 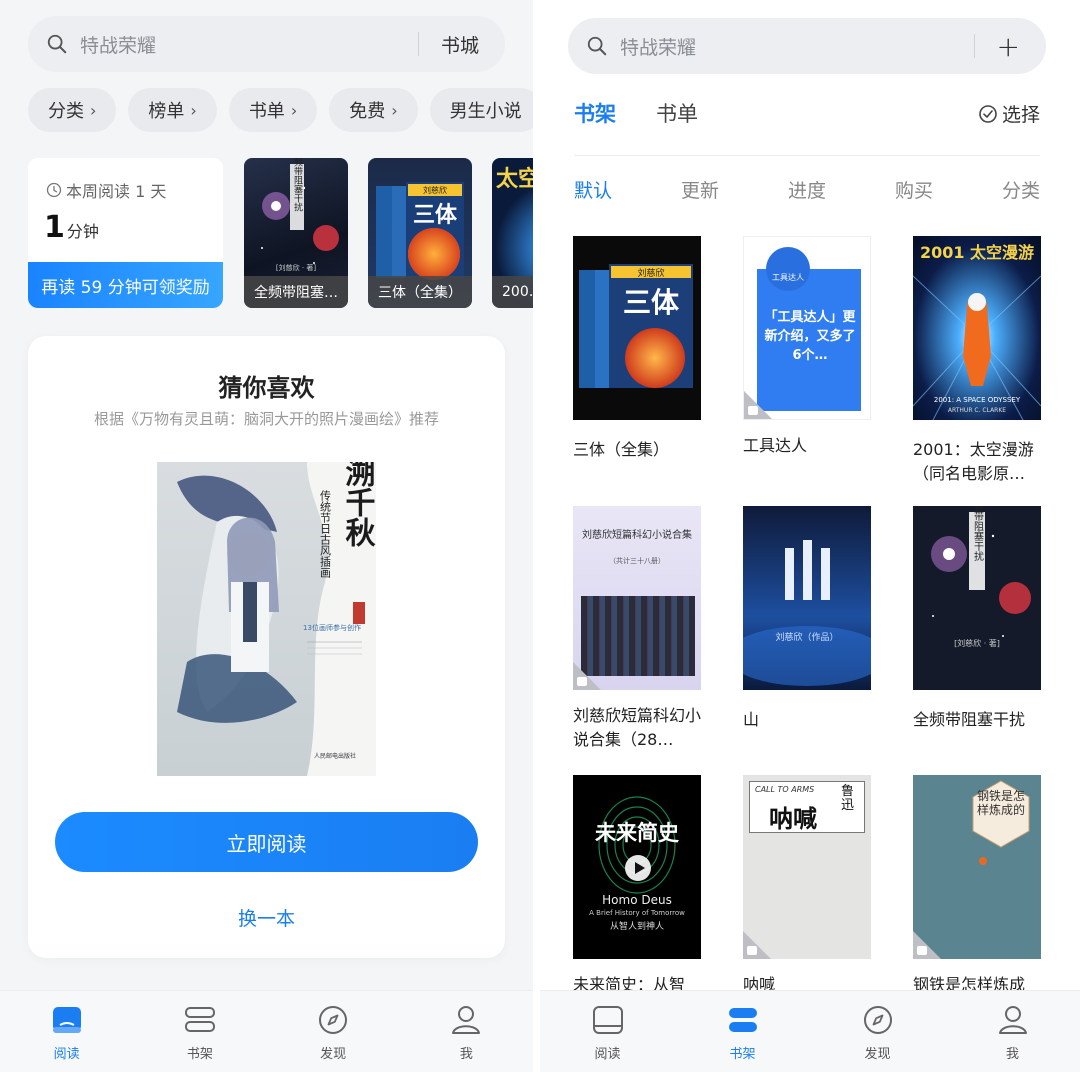 I want to click on cover-title: 2001 太空漫游, so click(x=977, y=252).